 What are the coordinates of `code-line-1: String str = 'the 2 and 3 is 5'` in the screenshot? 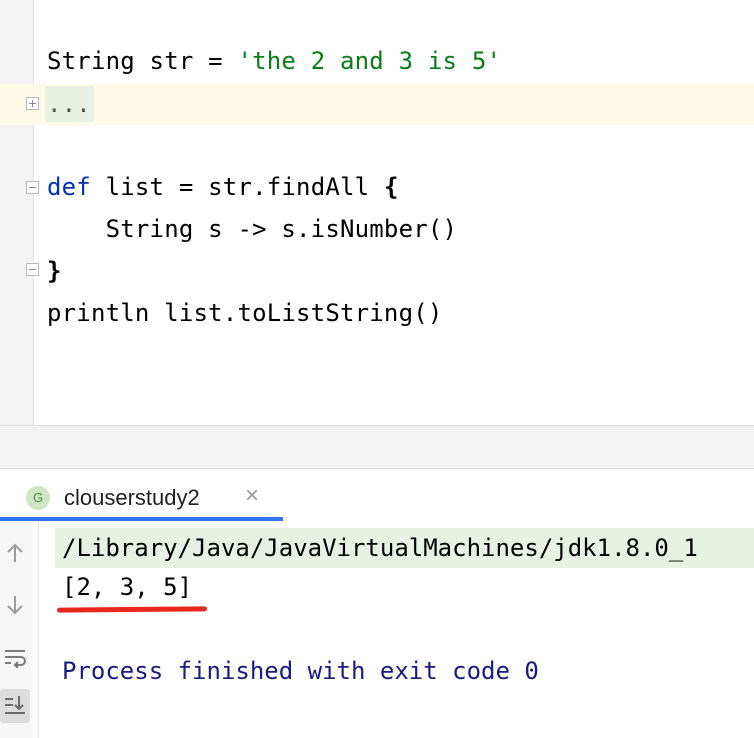 It's located at (274, 61).